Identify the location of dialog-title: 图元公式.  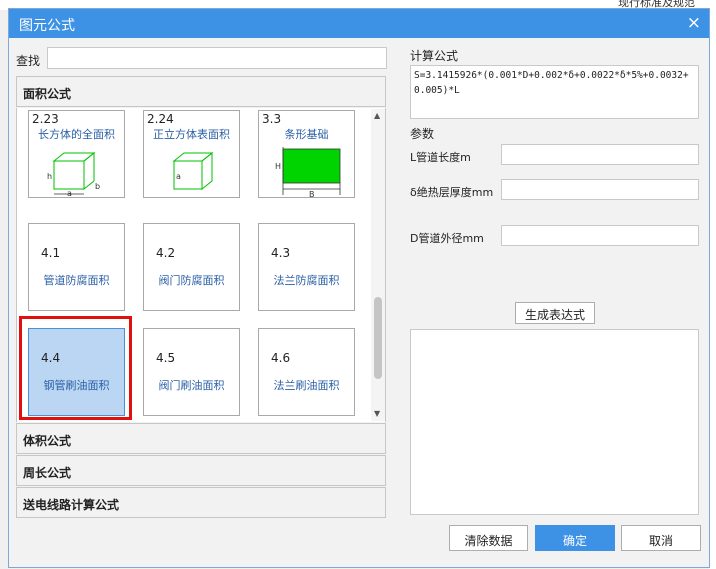
(47, 26).